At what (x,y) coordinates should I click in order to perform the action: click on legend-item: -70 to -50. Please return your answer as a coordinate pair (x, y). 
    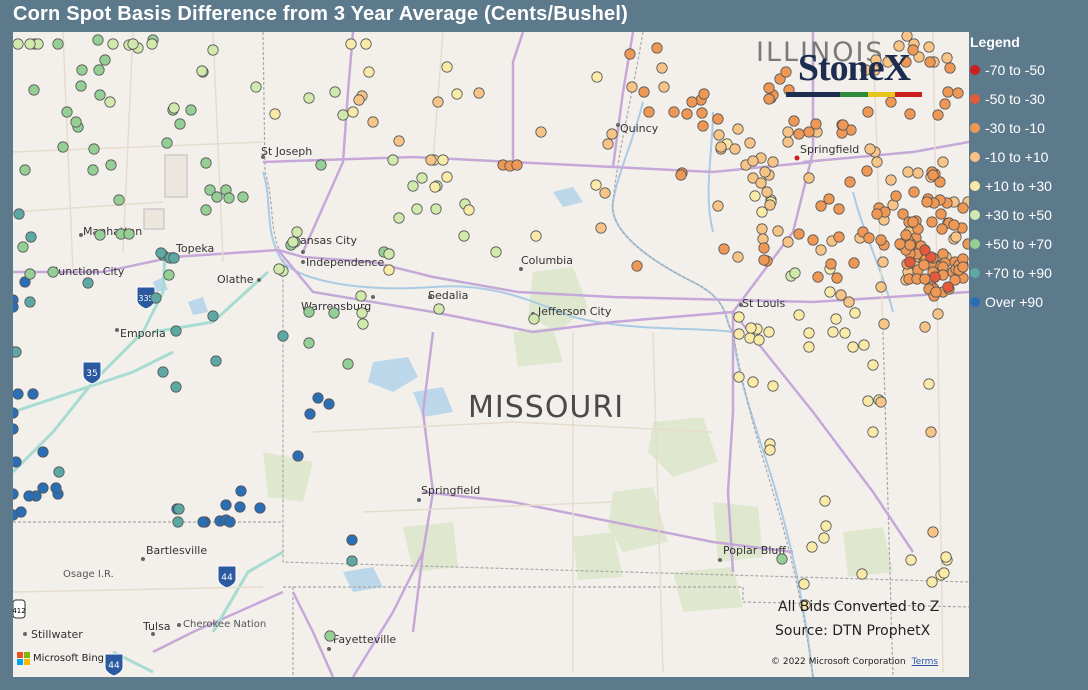
    Looking at the image, I should click on (1028, 69).